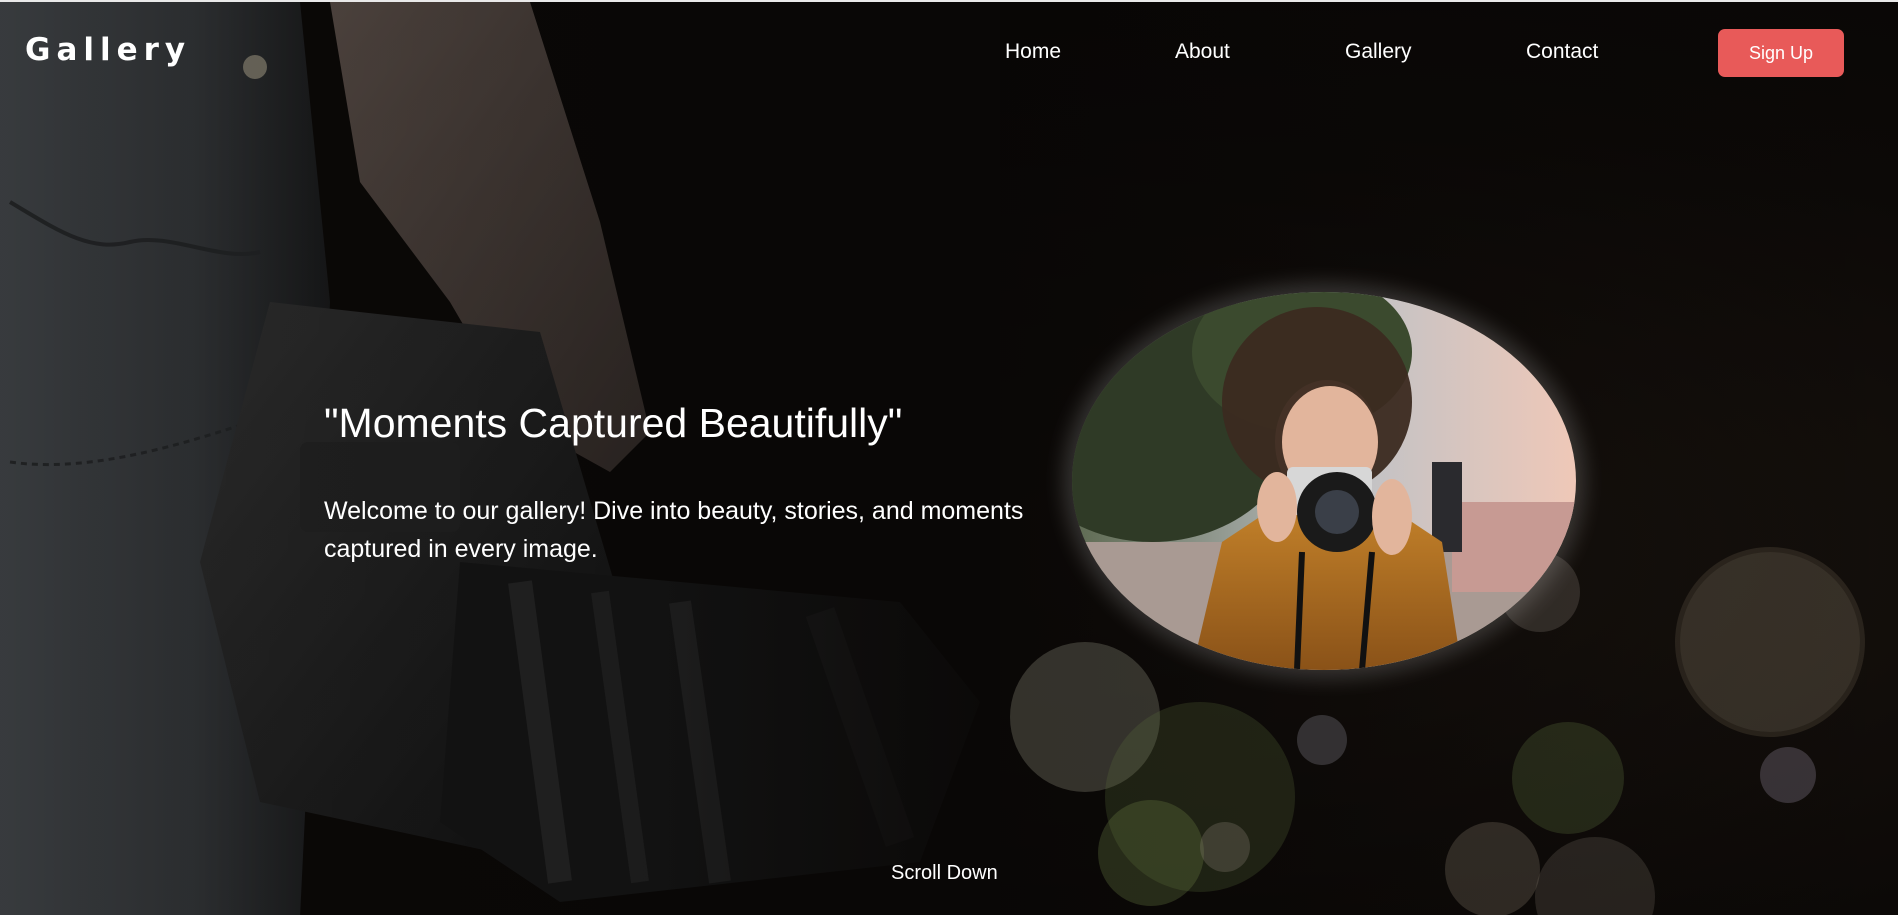 This screenshot has width=1898, height=915. I want to click on nav-link-gallery: Gallery, so click(1378, 52).